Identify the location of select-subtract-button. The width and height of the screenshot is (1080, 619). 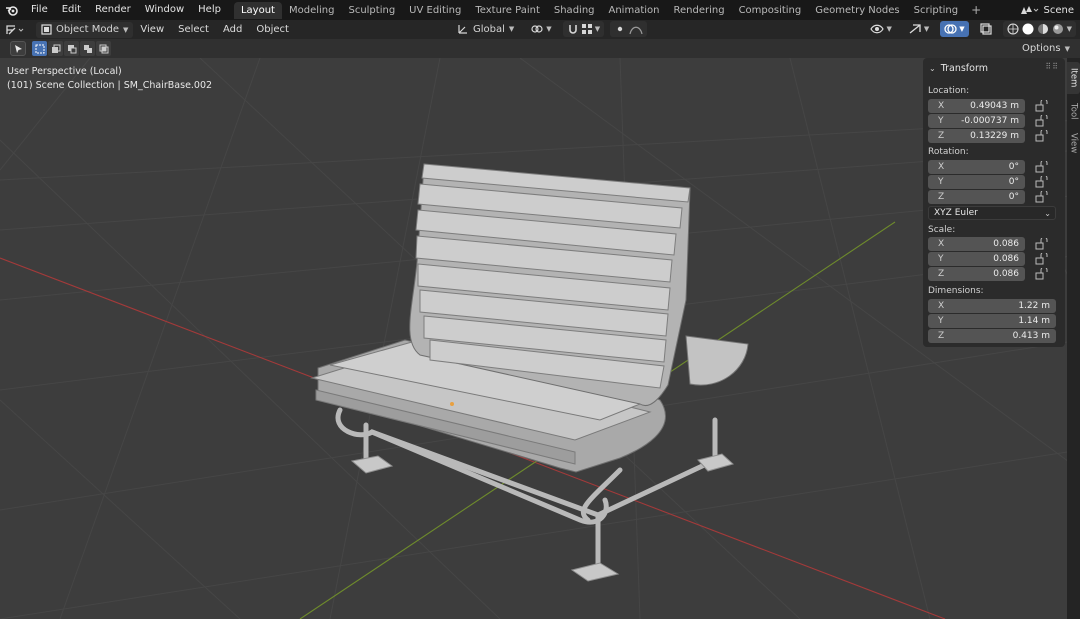
(71, 48).